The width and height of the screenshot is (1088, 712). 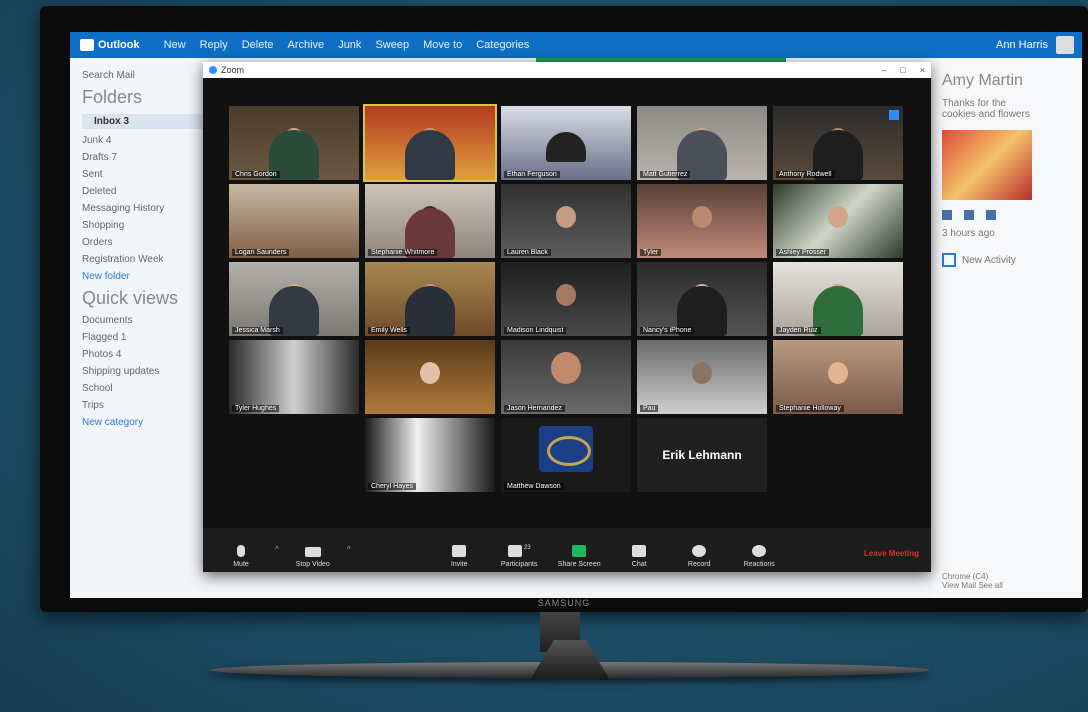 What do you see at coordinates (702, 377) in the screenshot?
I see `video-tile: Pau` at bounding box center [702, 377].